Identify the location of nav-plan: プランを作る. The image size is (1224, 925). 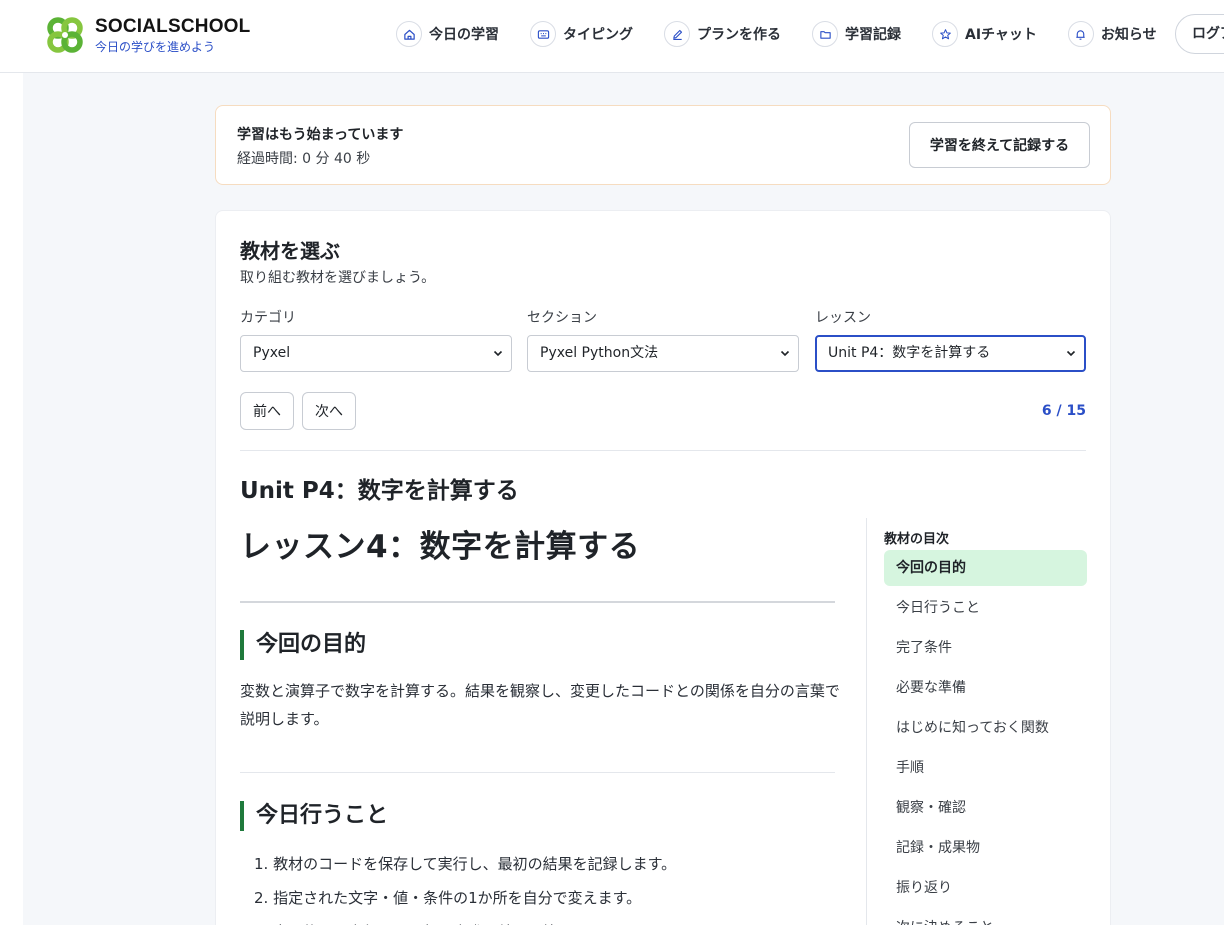
(722, 34).